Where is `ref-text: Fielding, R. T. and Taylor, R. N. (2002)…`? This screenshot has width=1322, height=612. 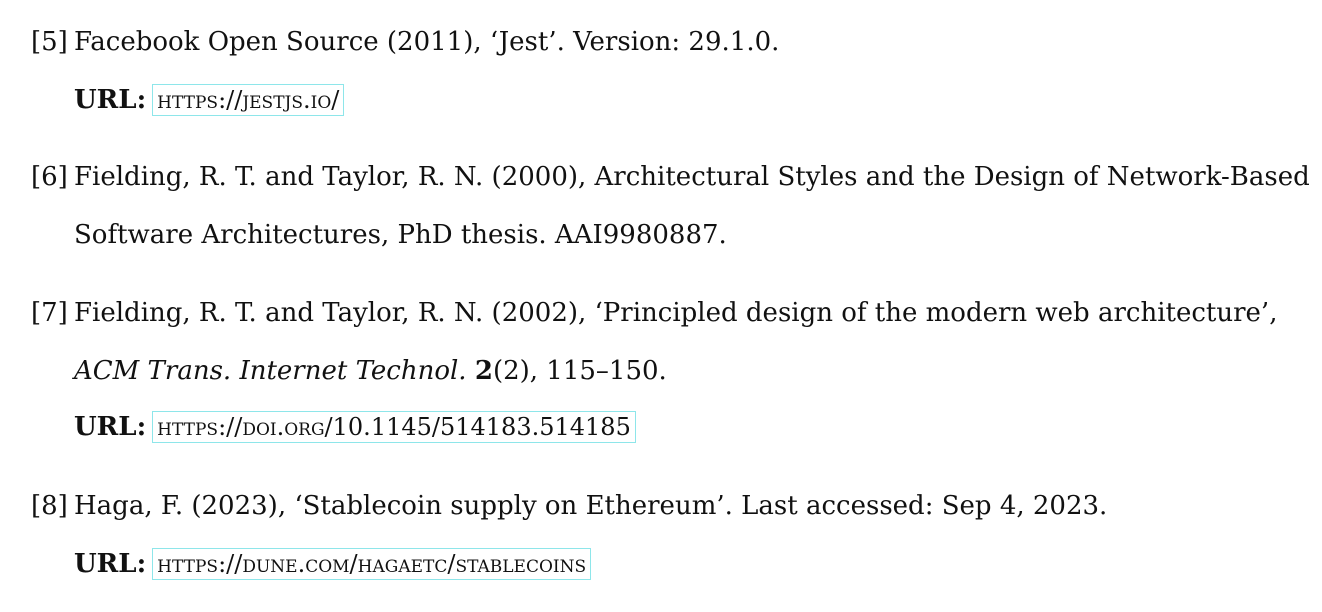 ref-text: Fielding, R. T. and Taylor, R. N. (2002)… is located at coordinates (676, 313).